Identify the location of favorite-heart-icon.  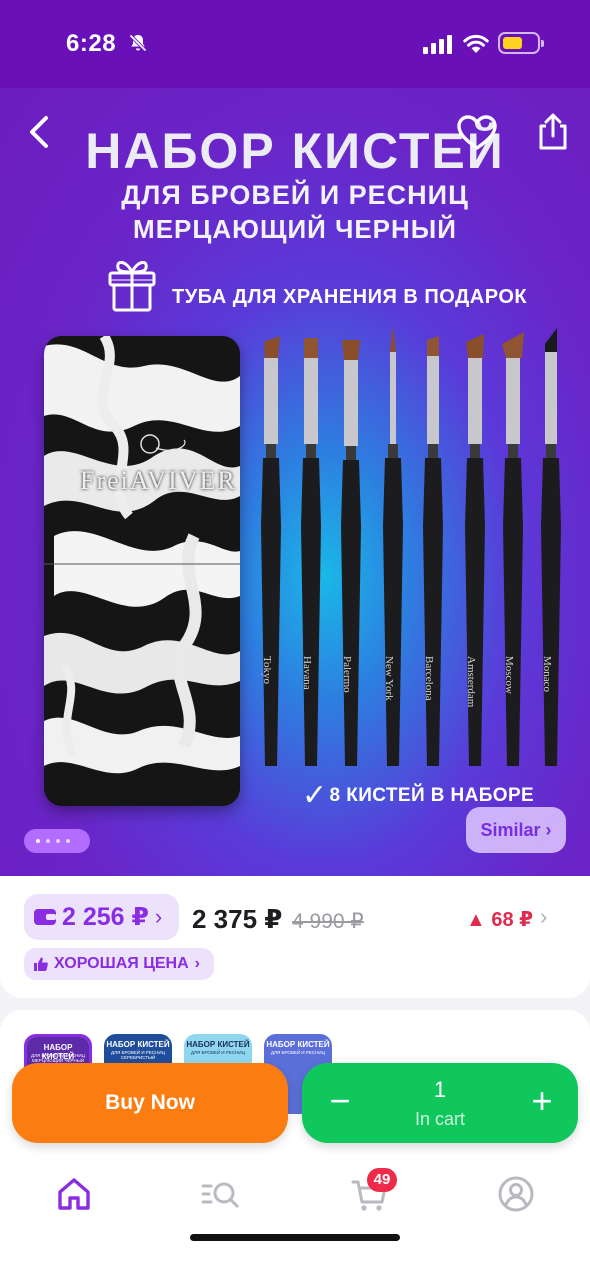
(477, 133).